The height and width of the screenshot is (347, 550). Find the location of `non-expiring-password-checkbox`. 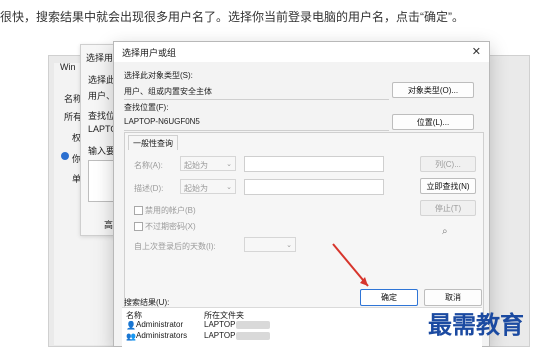

non-expiring-password-checkbox is located at coordinates (138, 226).